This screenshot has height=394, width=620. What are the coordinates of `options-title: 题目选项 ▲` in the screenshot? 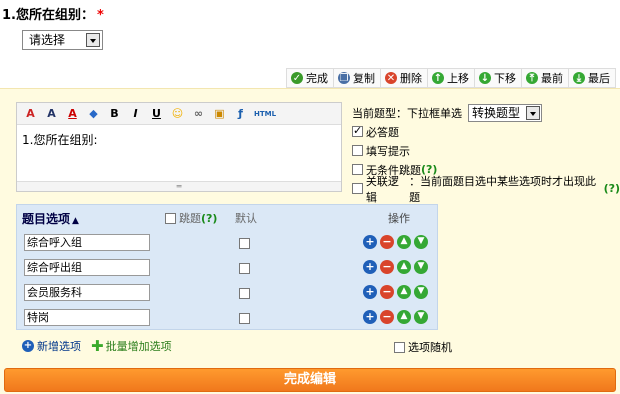 It's located at (50, 218).